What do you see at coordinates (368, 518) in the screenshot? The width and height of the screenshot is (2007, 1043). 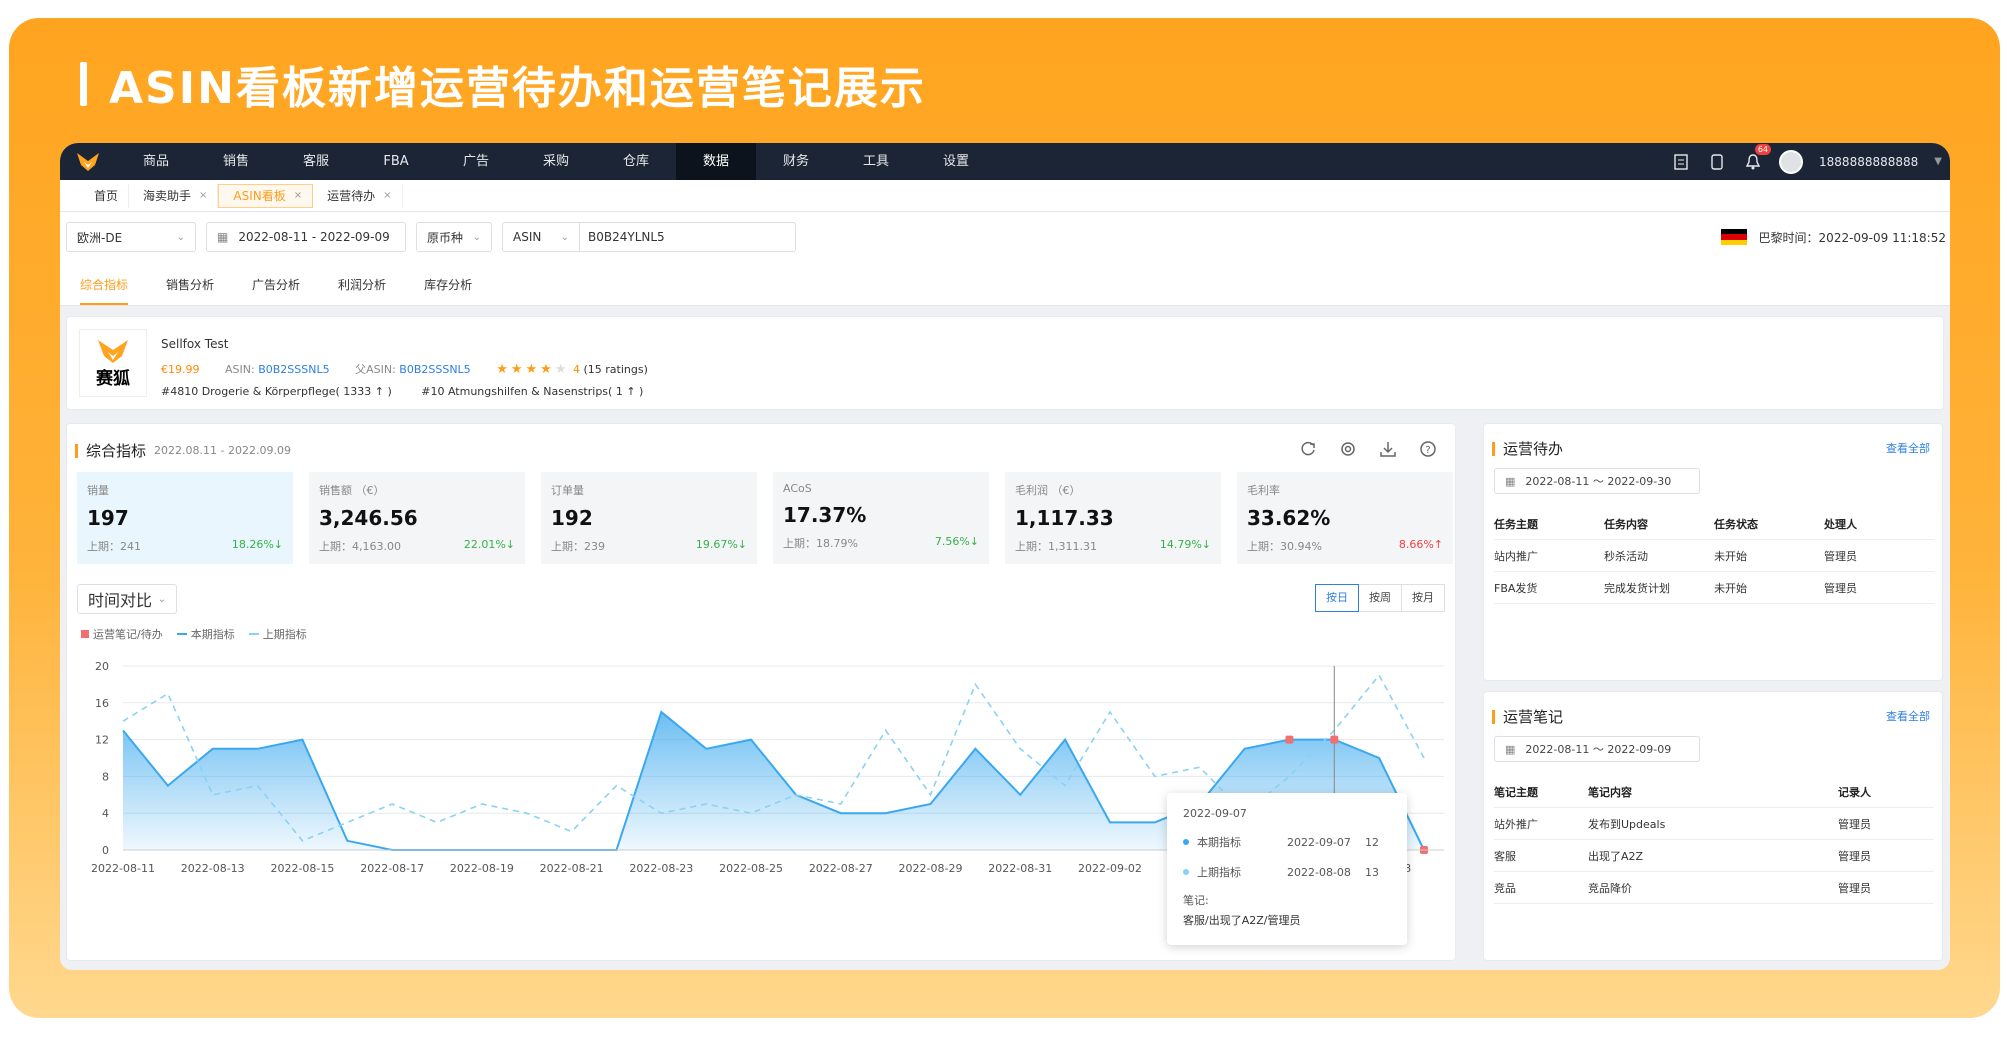 I see `metric-value: 3,246.56` at bounding box center [368, 518].